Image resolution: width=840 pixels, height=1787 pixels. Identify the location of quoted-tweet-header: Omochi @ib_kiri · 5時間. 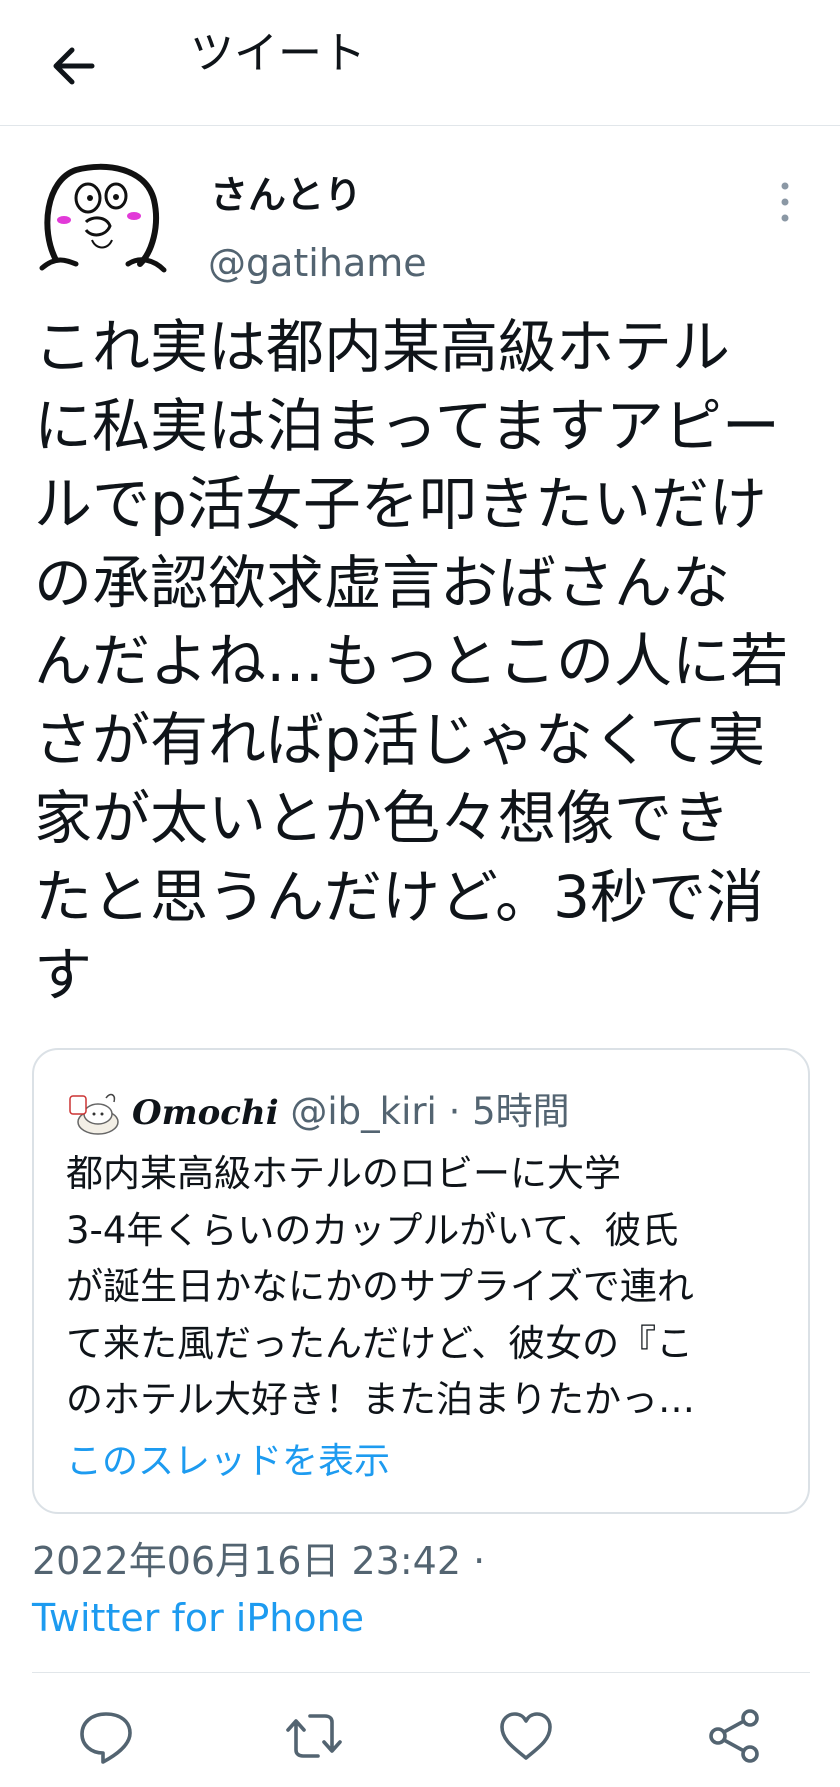
(351, 1112).